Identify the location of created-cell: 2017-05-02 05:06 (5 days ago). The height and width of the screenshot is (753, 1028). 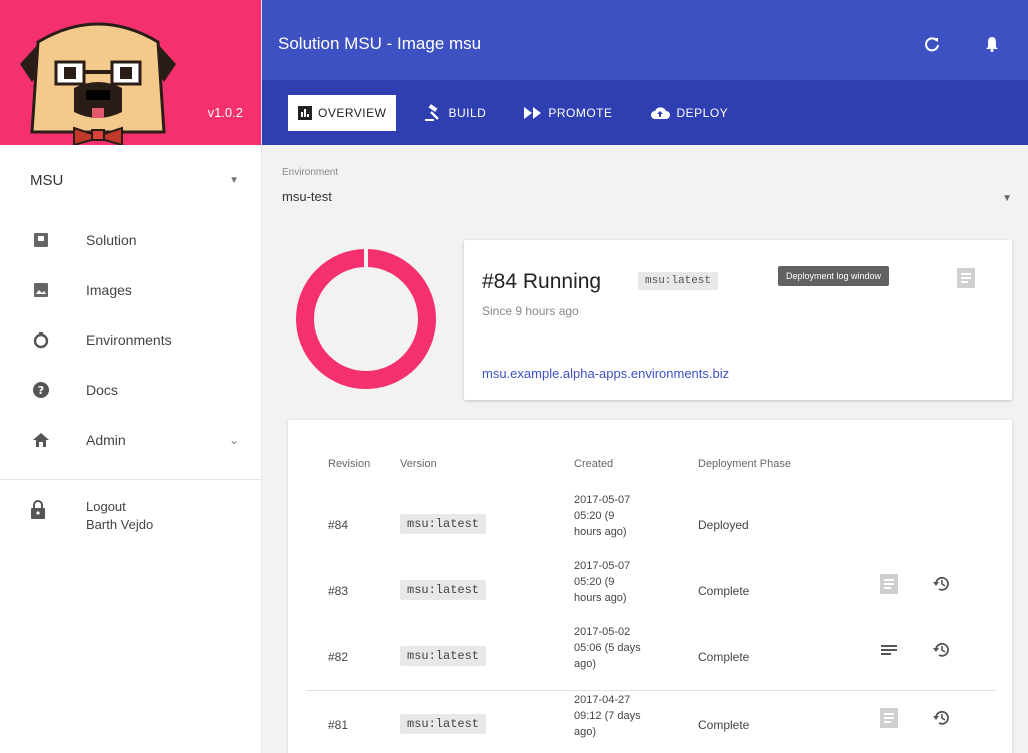
(607, 648).